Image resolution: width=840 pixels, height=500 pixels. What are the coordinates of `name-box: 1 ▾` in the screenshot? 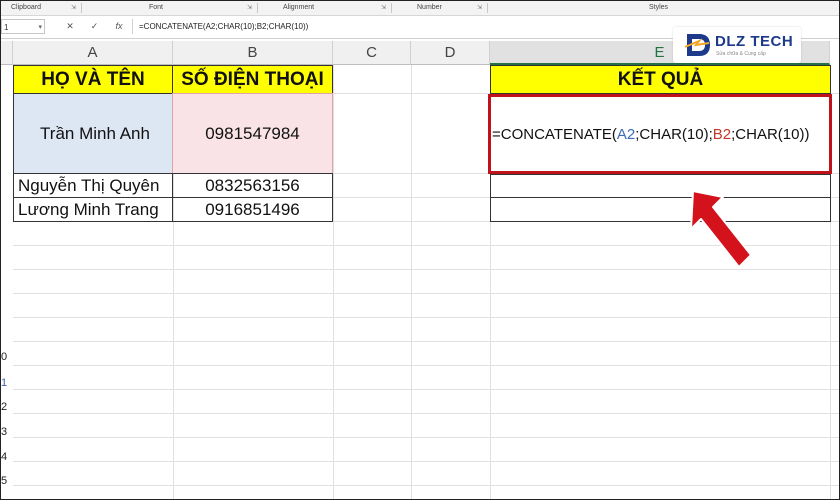 It's located at (23, 26).